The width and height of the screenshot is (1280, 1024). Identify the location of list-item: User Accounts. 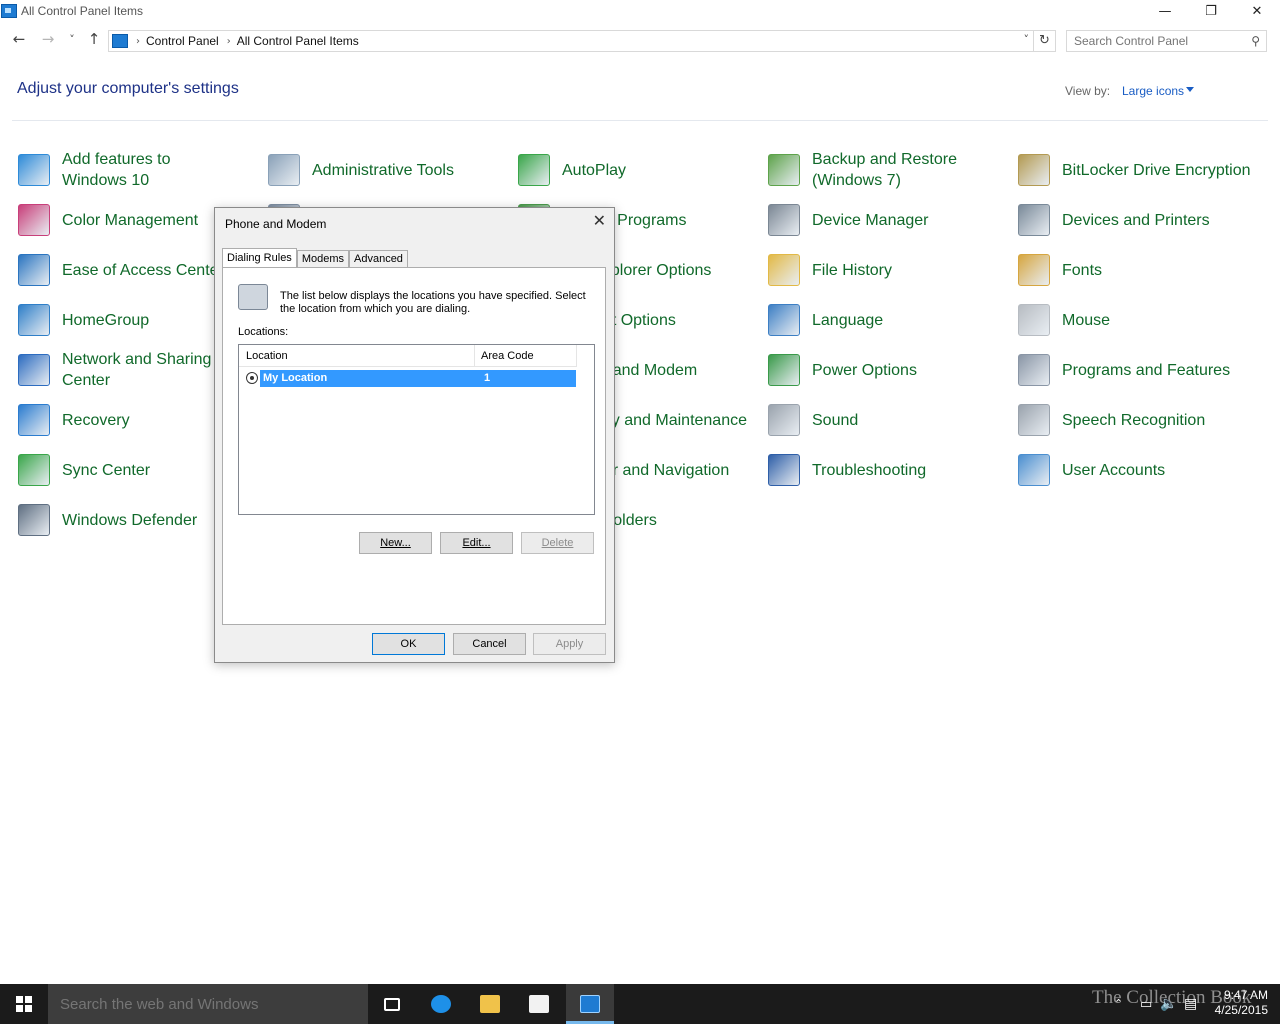
(1143, 470).